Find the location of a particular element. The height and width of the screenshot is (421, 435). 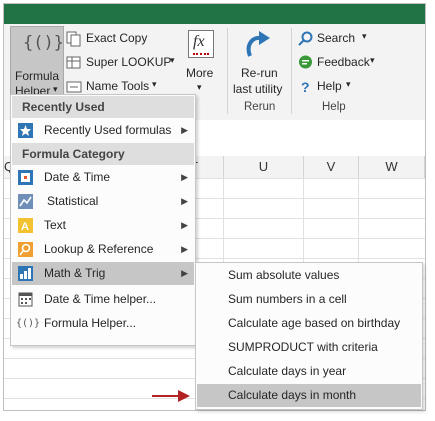

search-button: Search ▾ is located at coordinates (338, 39).